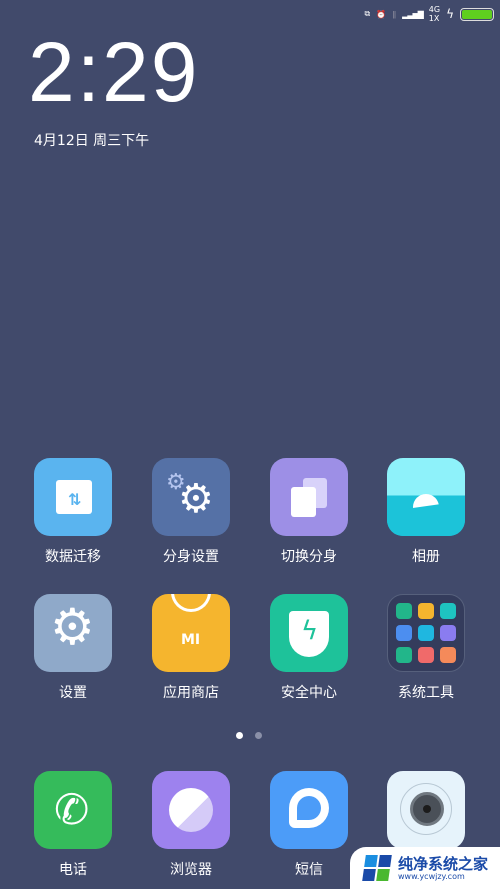 The width and height of the screenshot is (500, 889). Describe the element at coordinates (191, 693) in the screenshot. I see `app-label: 应用商店` at that location.